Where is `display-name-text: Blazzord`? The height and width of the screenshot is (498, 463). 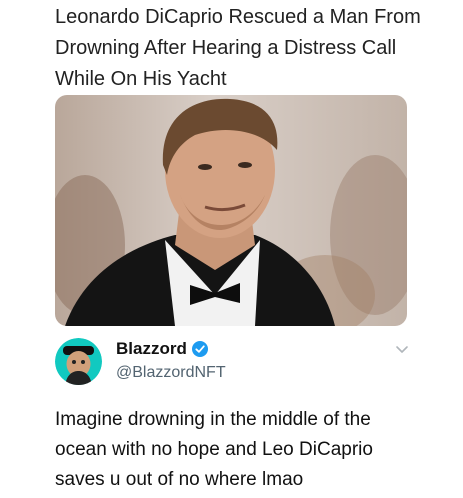
display-name-text: Blazzord is located at coordinates (151, 349).